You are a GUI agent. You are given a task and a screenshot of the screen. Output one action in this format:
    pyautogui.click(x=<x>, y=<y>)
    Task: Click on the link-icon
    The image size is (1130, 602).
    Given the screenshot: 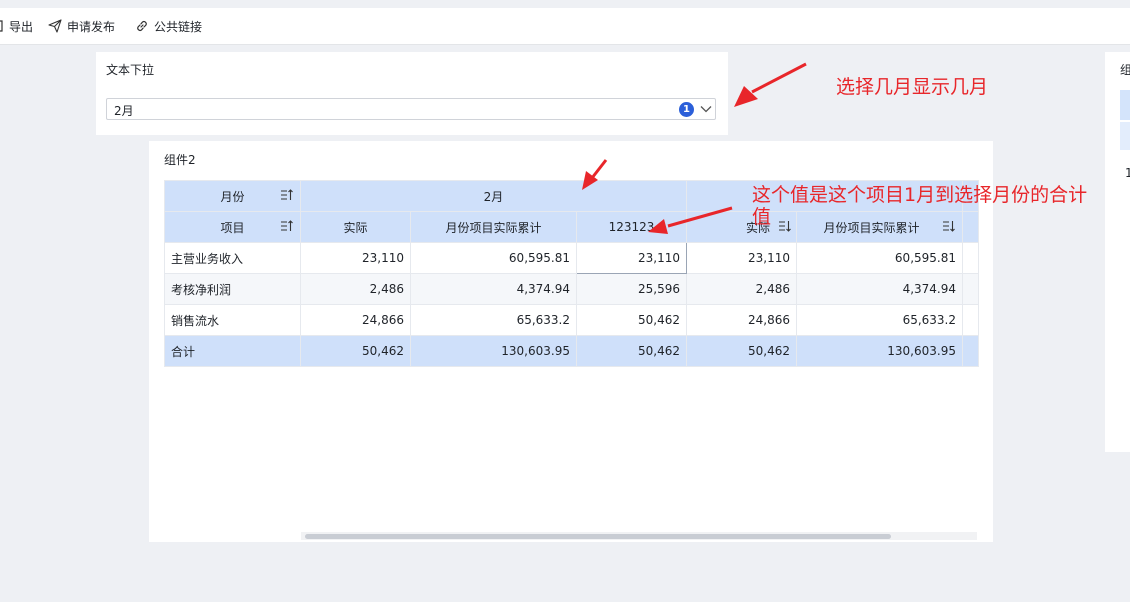 What is the action you would take?
    pyautogui.click(x=142, y=26)
    